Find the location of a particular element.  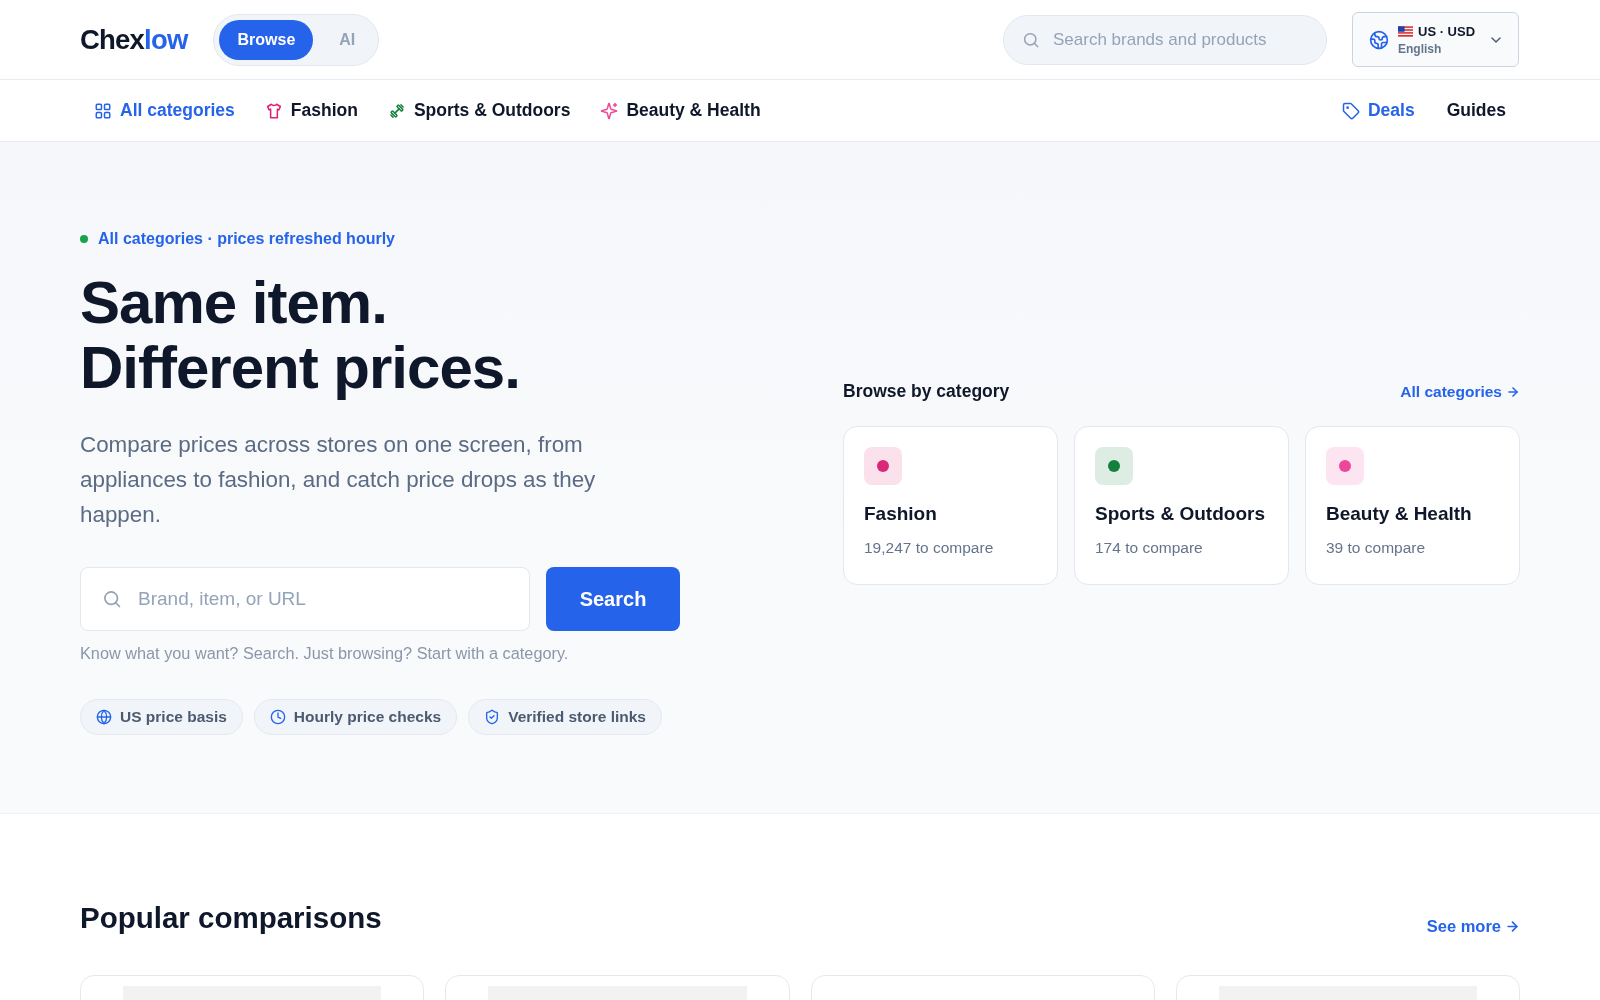

nav-link: Guides is located at coordinates (1476, 110).